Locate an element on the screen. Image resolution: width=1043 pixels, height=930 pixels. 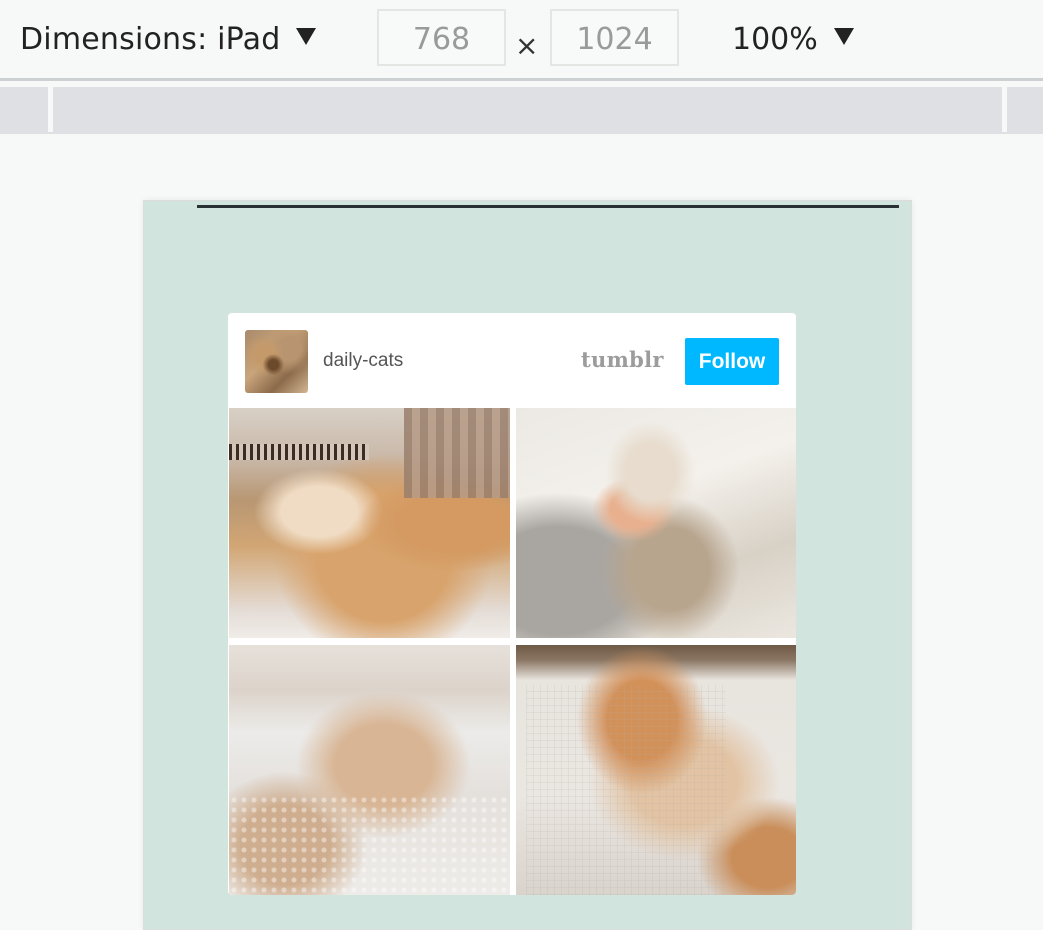
times-icon: × is located at coordinates (527, 45).